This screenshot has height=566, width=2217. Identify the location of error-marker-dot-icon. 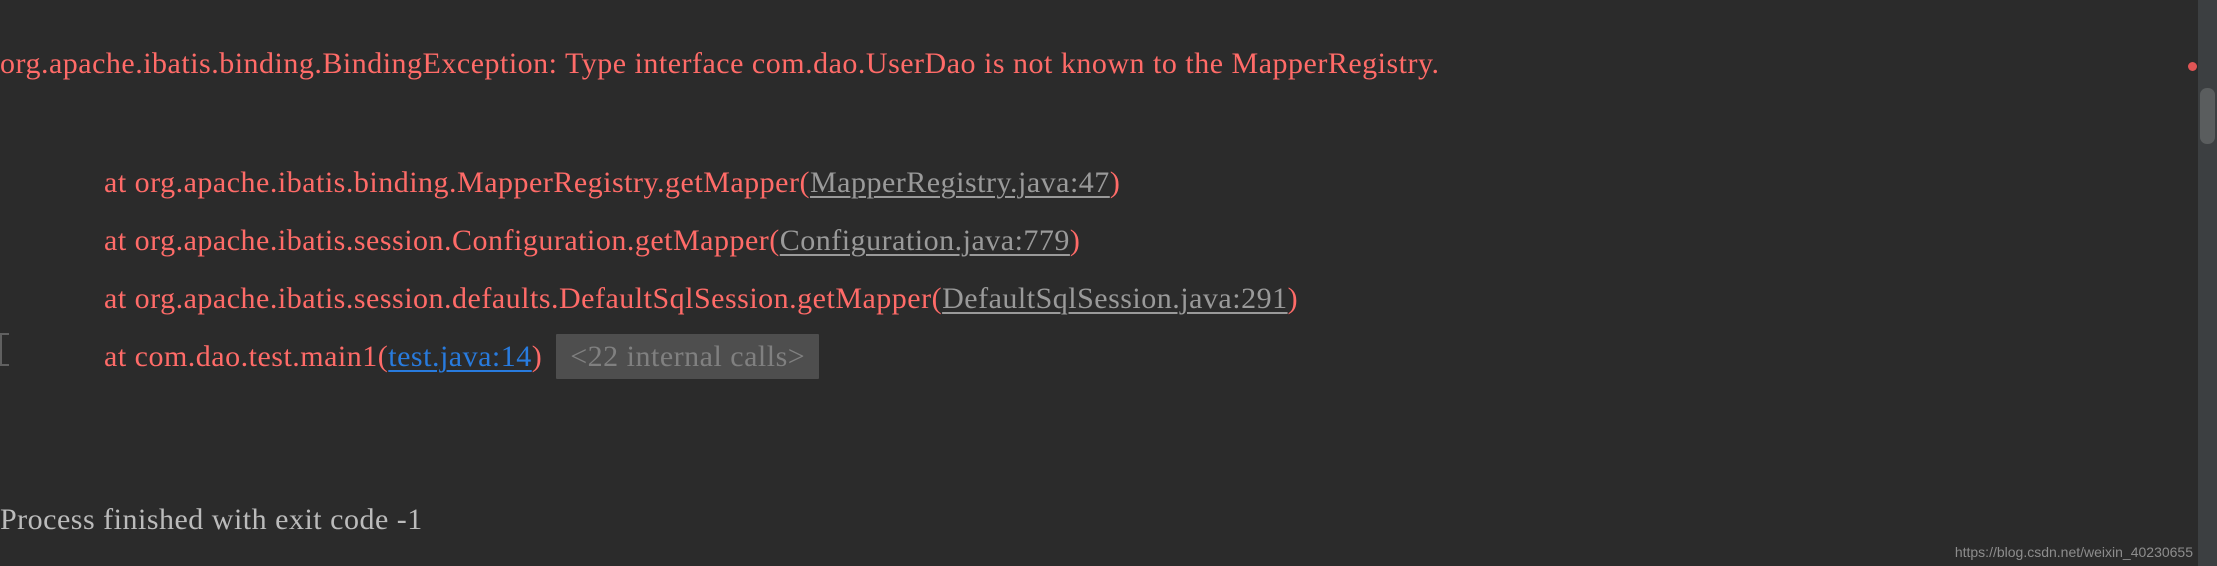
(2192, 66).